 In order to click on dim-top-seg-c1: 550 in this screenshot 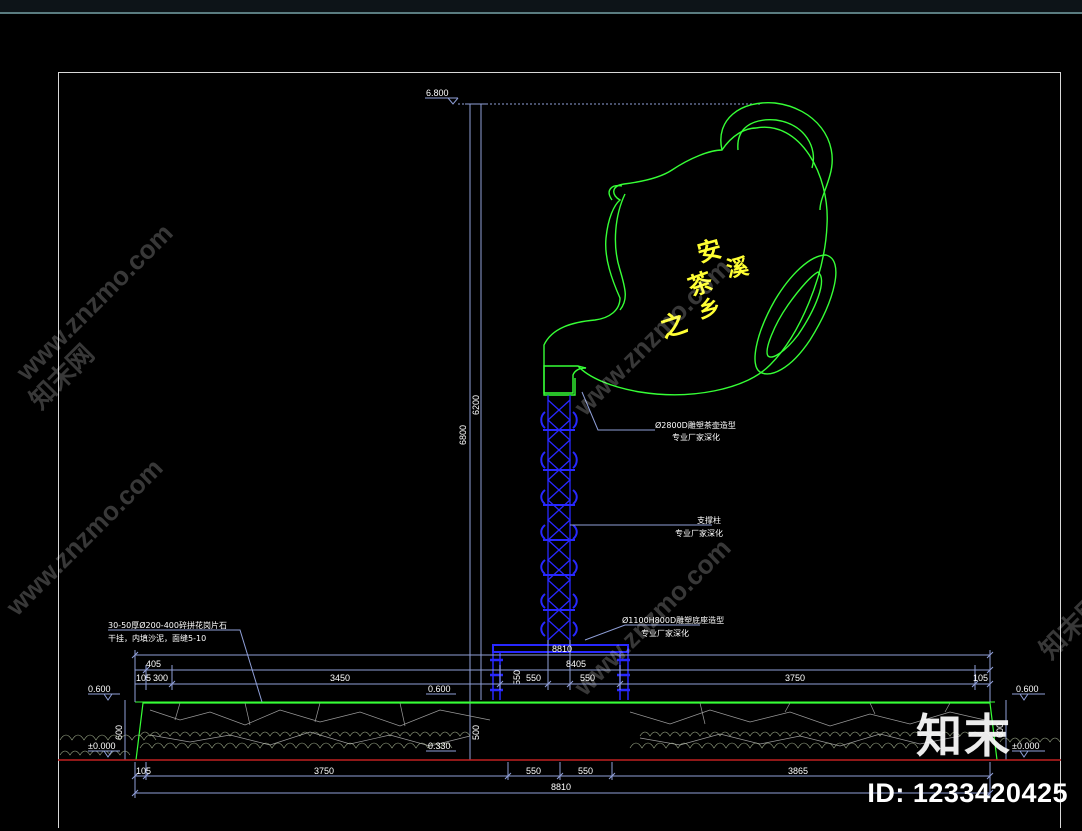, I will do `click(533, 678)`.